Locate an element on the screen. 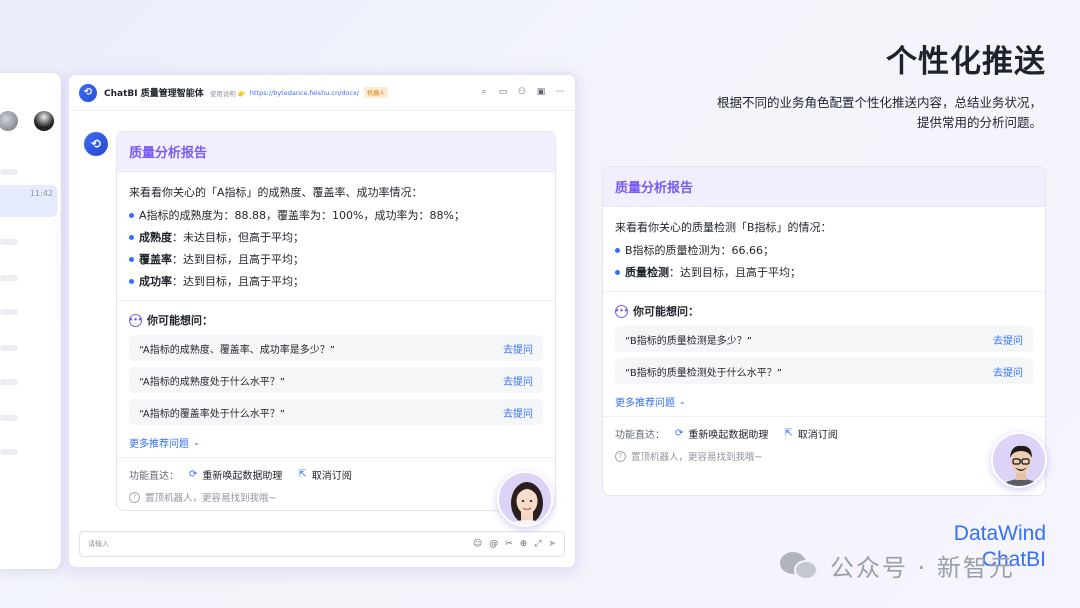 The width and height of the screenshot is (1080, 608). window-icon: ▣ is located at coordinates (541, 92).